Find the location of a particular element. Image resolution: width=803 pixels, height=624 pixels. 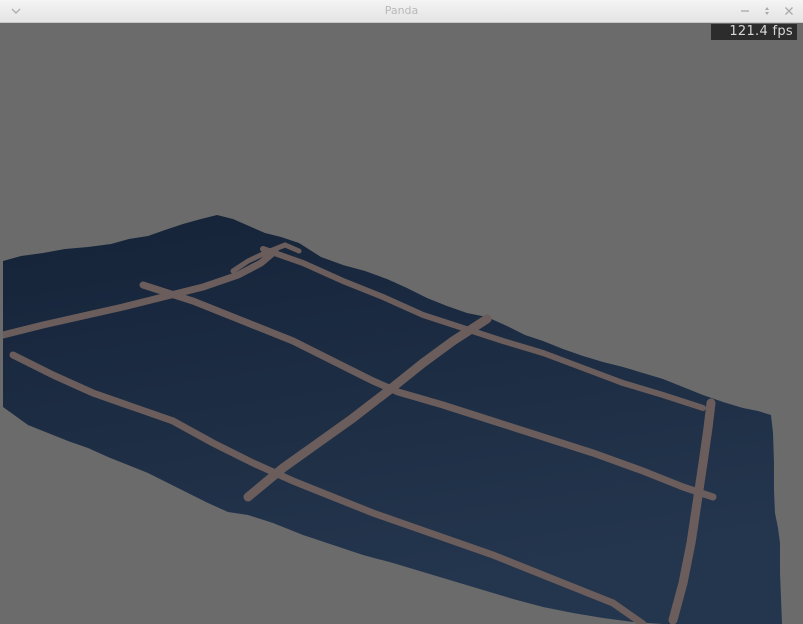

minimize-icon is located at coordinates (745, 11).